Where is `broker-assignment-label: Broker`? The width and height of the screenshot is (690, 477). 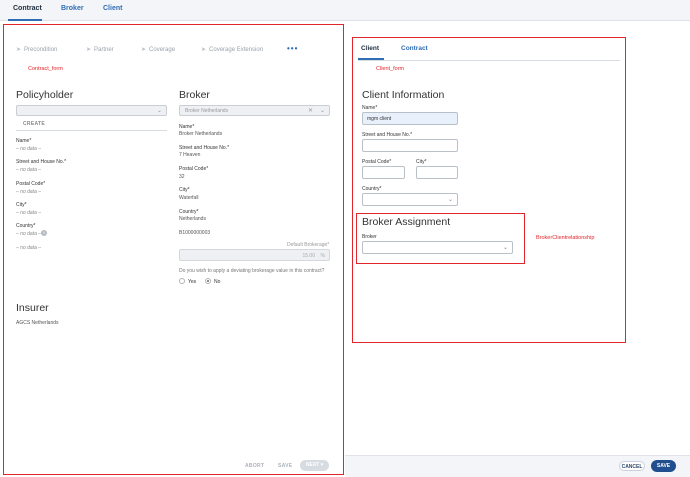 broker-assignment-label: Broker is located at coordinates (369, 237).